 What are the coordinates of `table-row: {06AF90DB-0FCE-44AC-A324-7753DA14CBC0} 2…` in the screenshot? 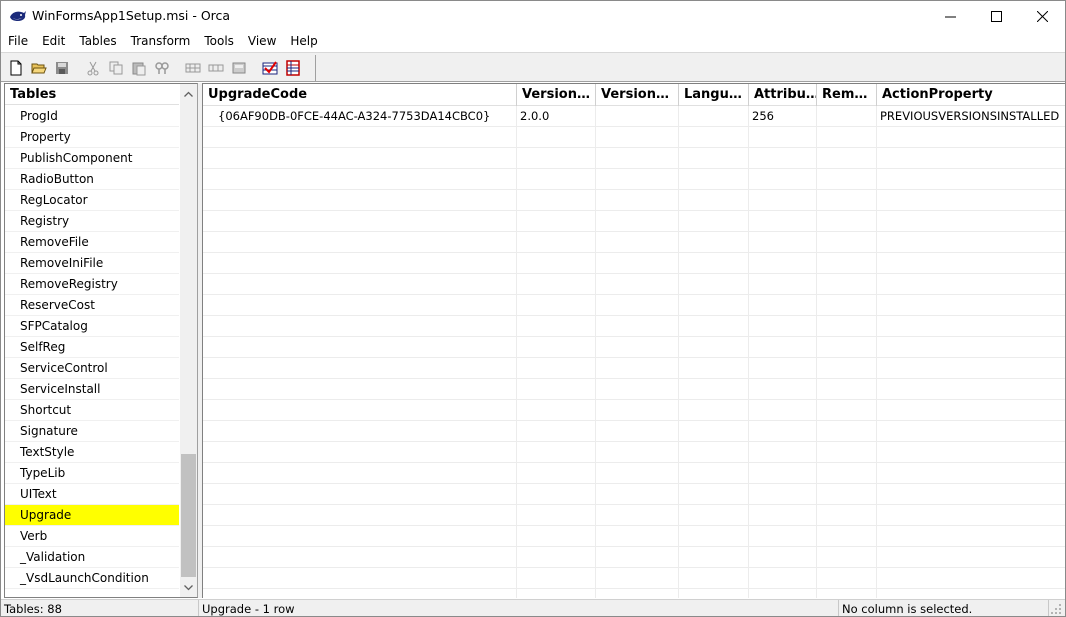 It's located at (634, 116).